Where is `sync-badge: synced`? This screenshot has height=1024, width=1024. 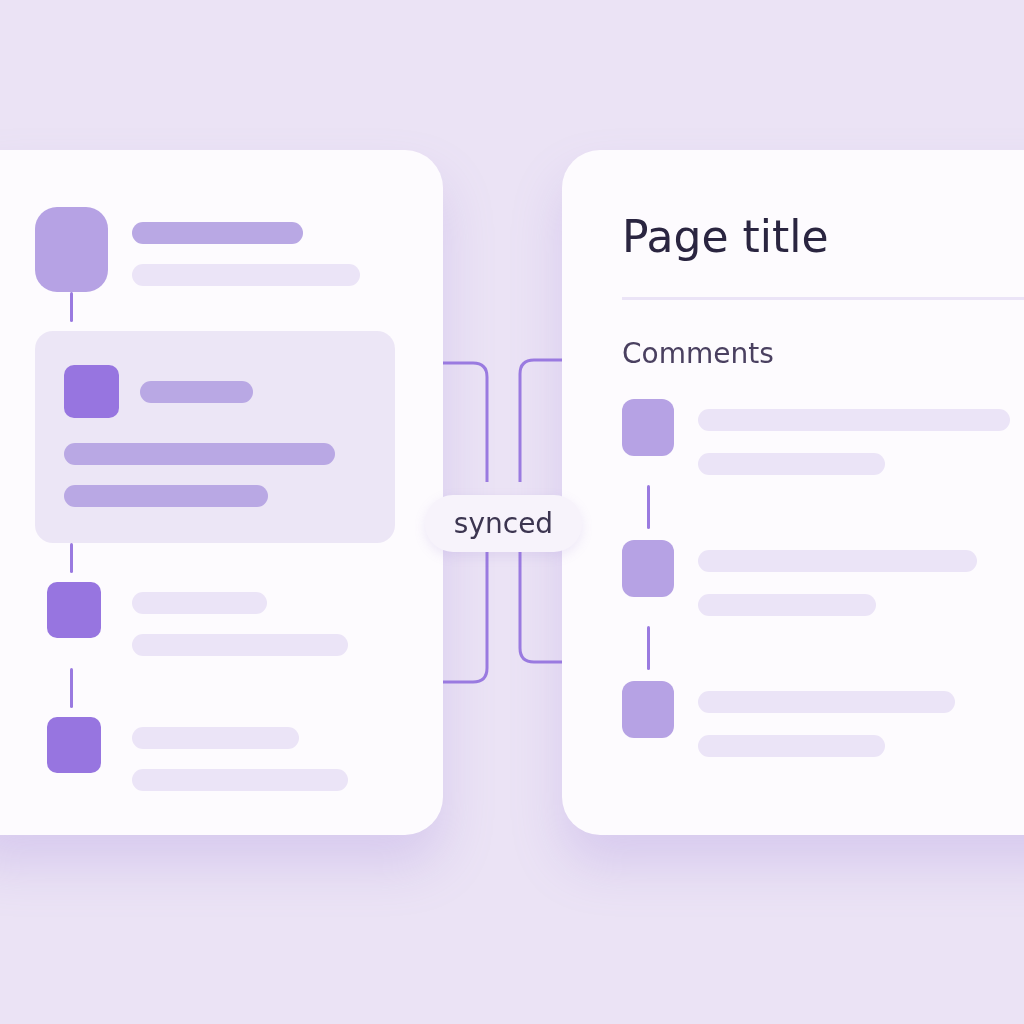 sync-badge: synced is located at coordinates (503, 523).